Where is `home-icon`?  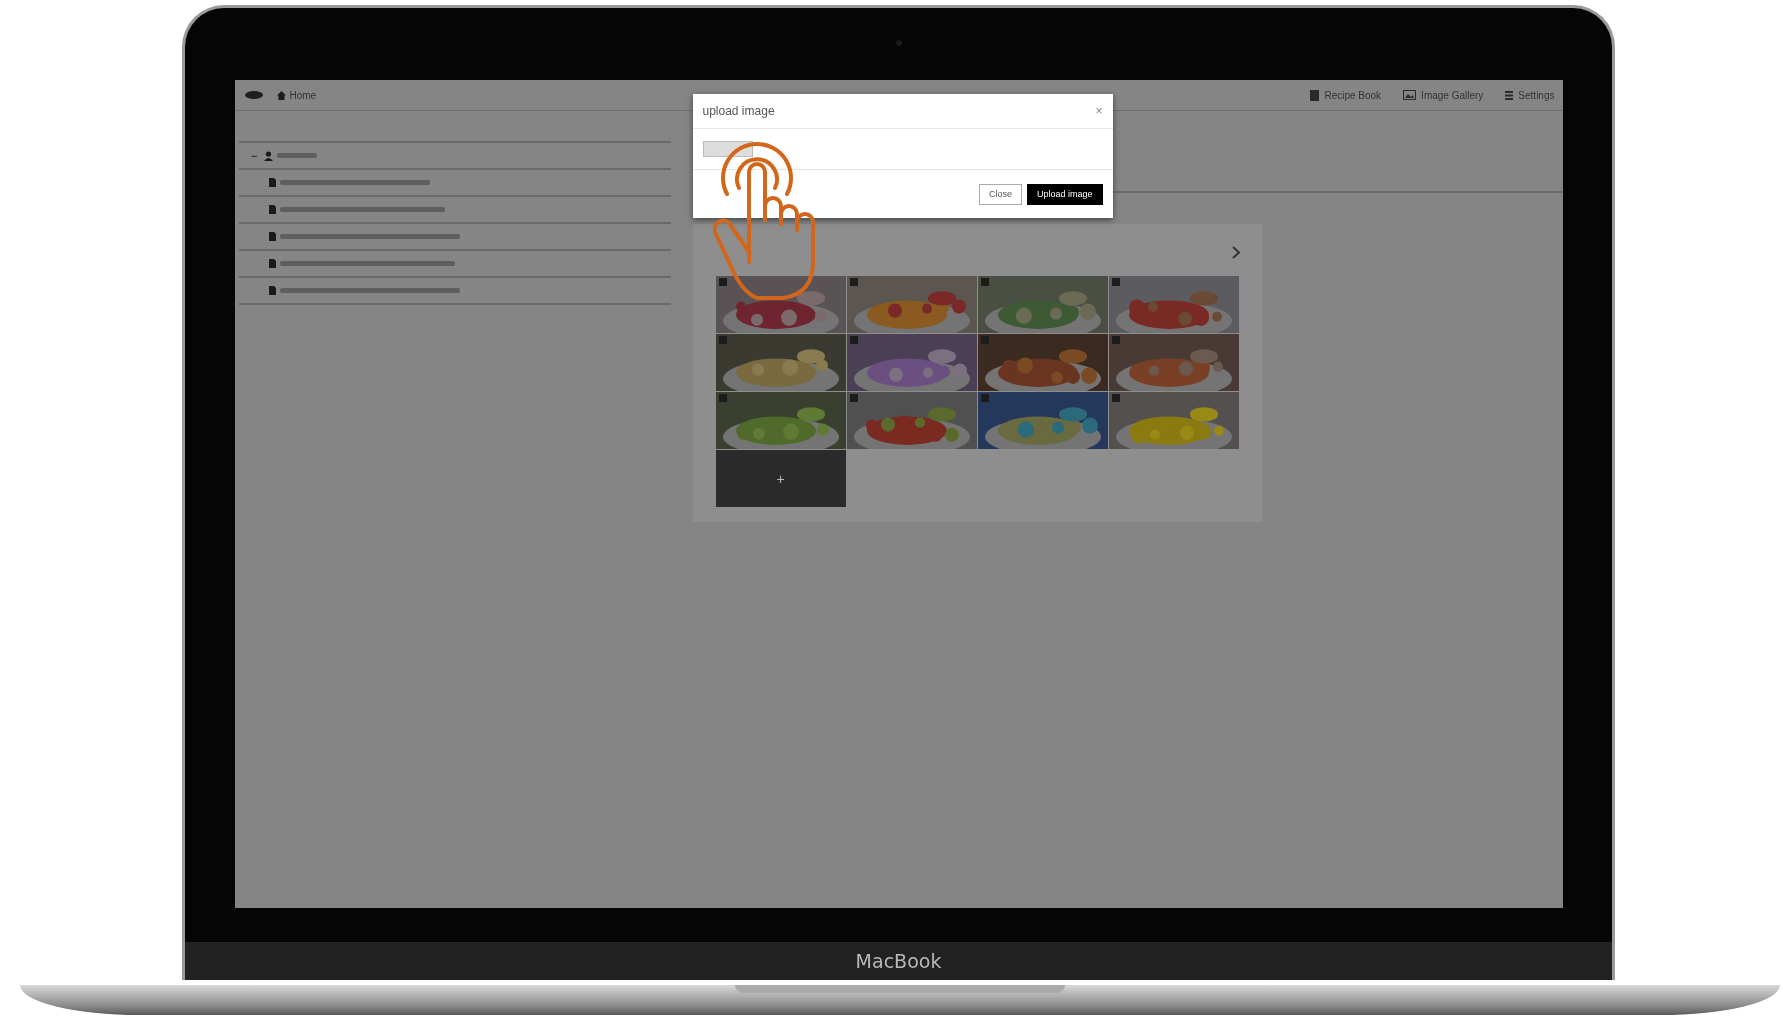 home-icon is located at coordinates (281, 95).